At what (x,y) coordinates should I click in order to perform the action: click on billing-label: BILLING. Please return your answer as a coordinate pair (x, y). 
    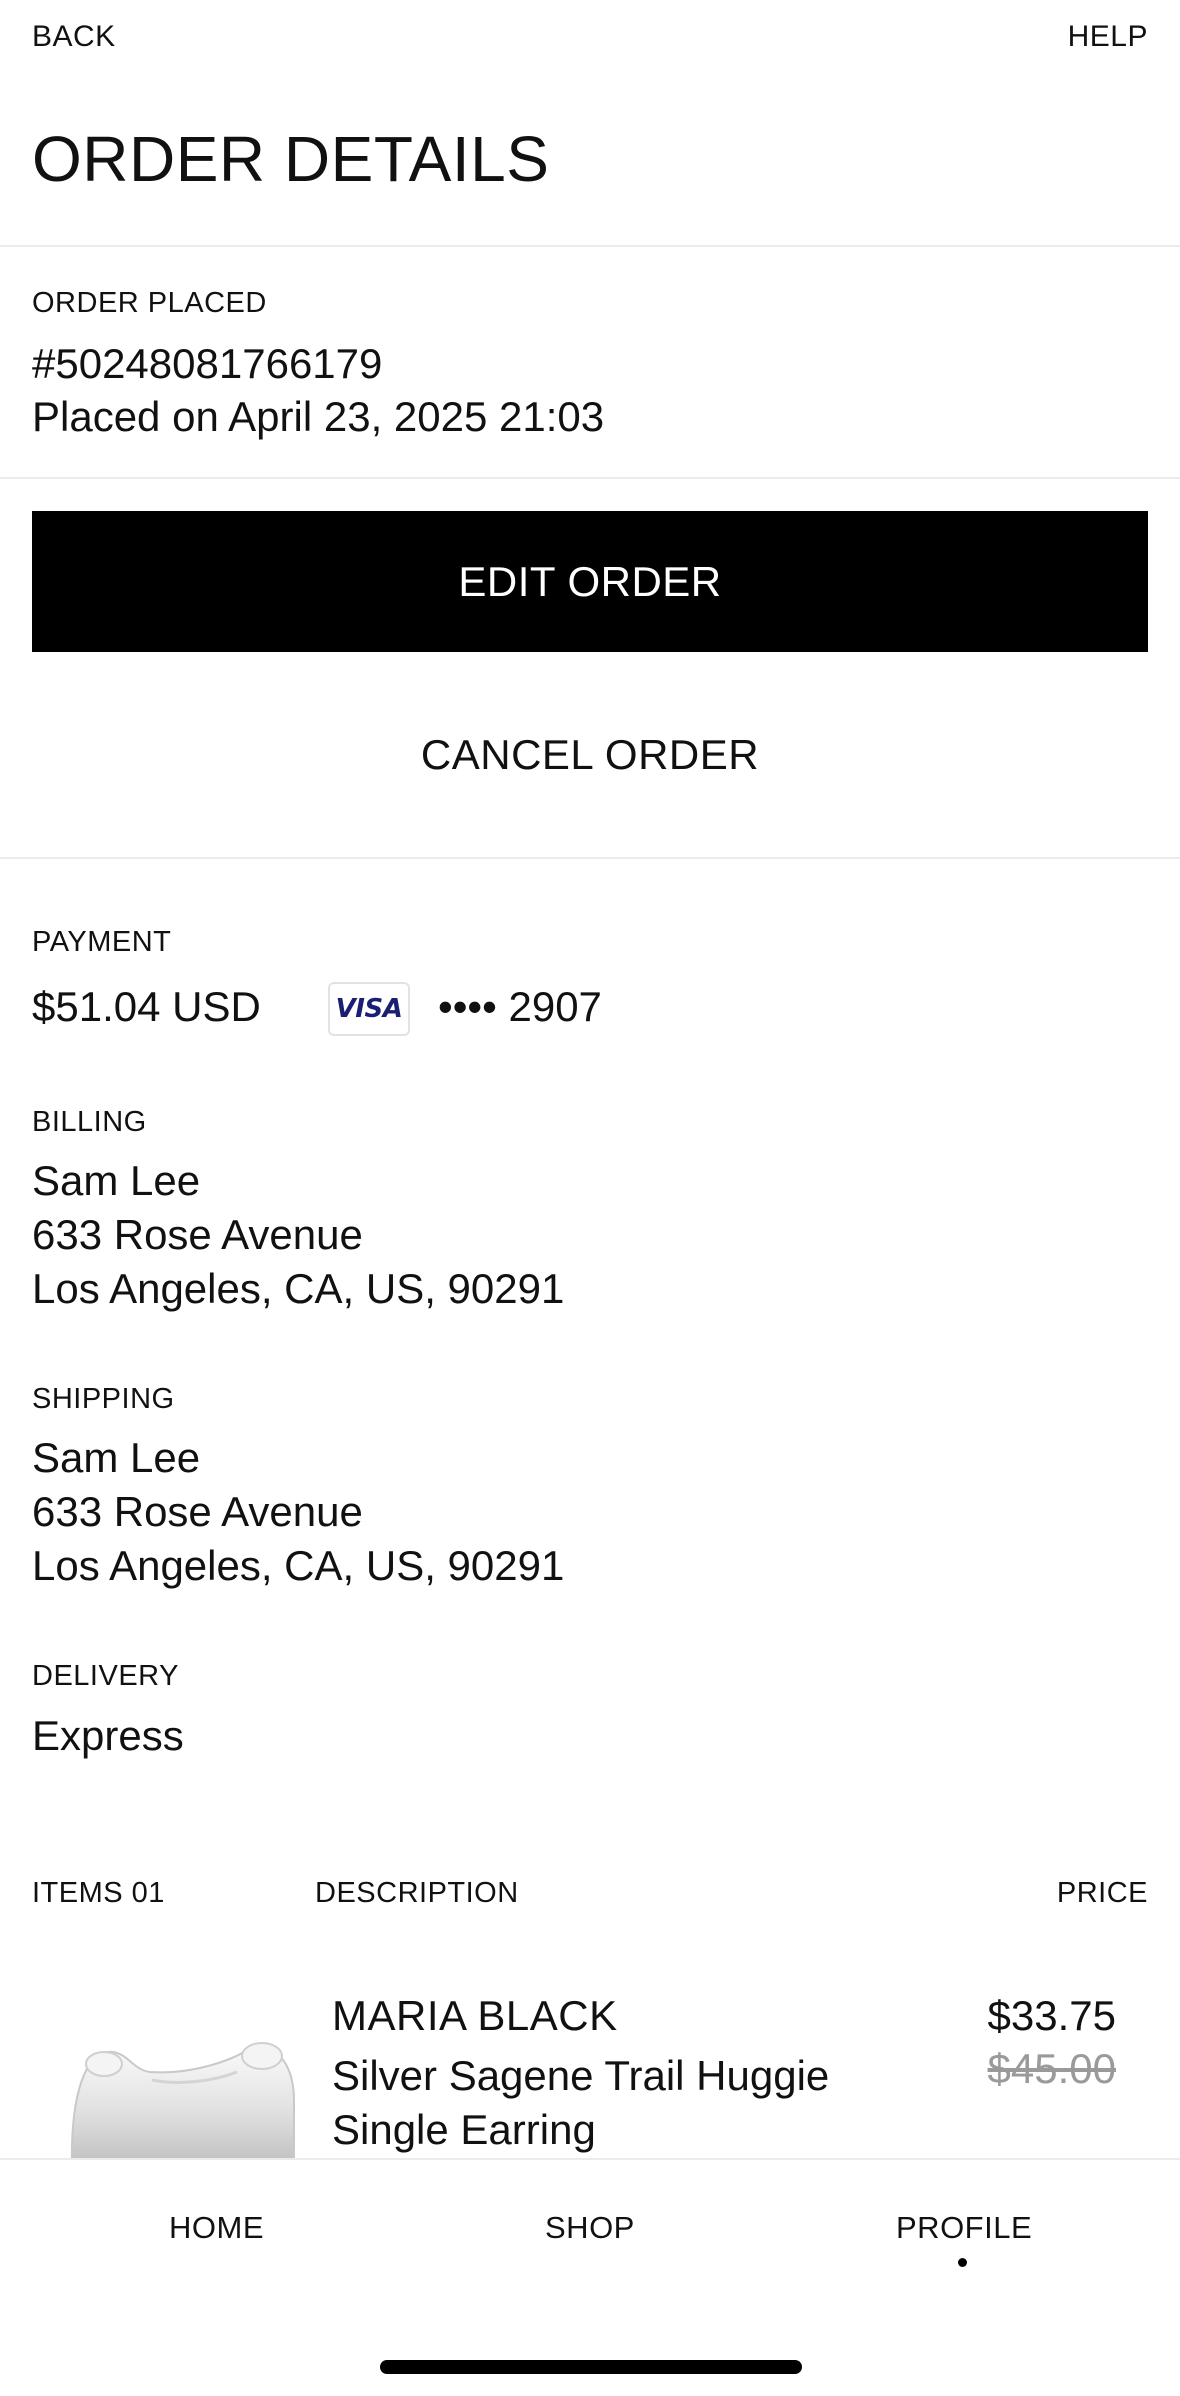
    Looking at the image, I should click on (89, 1122).